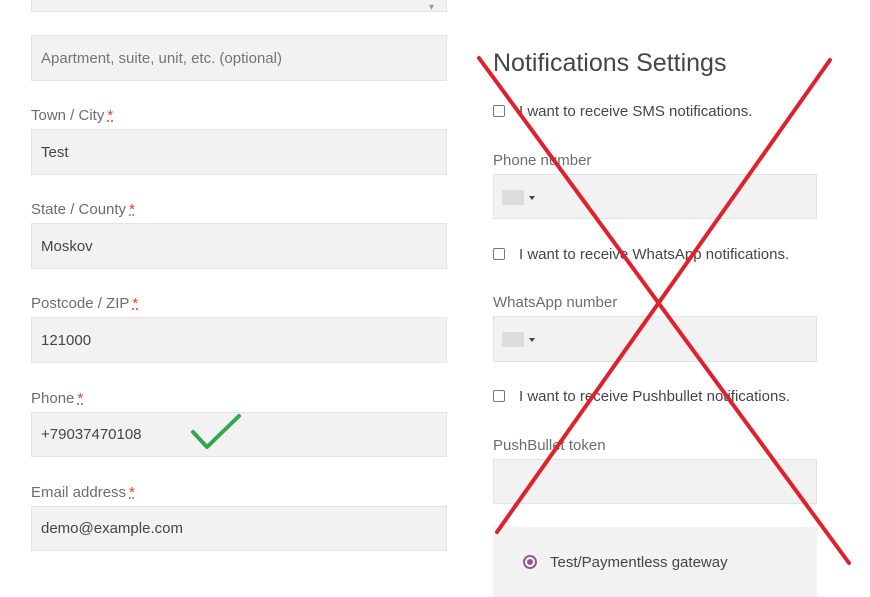 The image size is (870, 597). Describe the element at coordinates (655, 196) in the screenshot. I see `sms-phone-input` at that location.